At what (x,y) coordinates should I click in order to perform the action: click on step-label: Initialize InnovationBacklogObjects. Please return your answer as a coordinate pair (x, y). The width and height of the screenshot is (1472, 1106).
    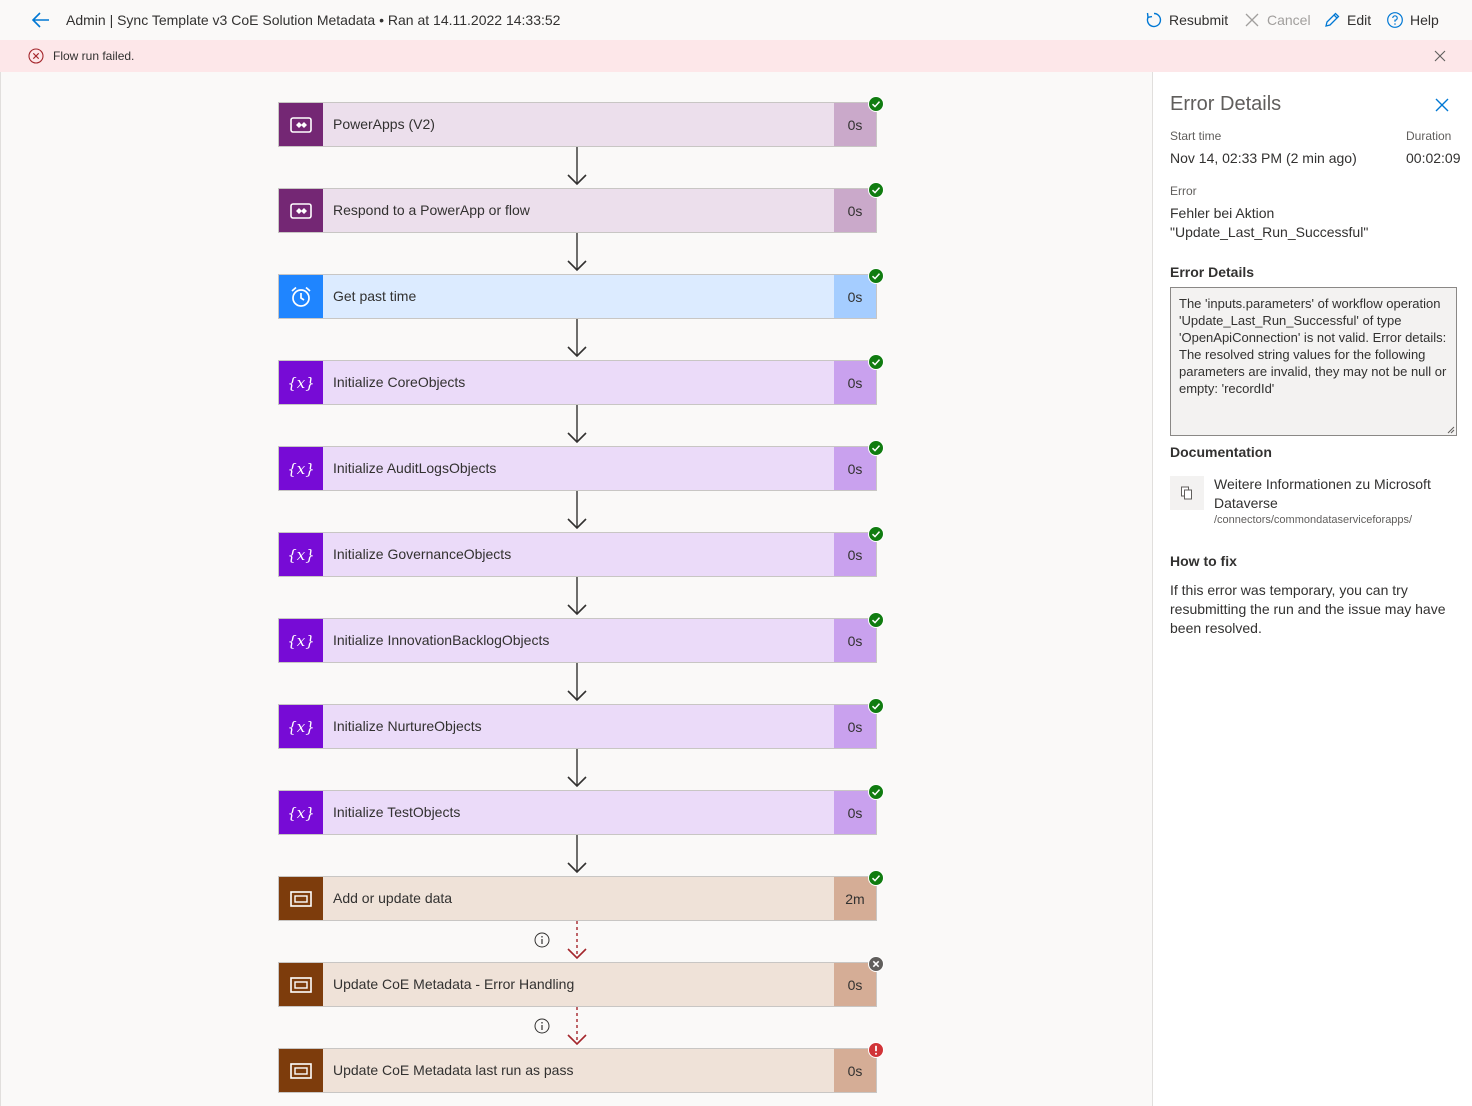
    Looking at the image, I should click on (441, 640).